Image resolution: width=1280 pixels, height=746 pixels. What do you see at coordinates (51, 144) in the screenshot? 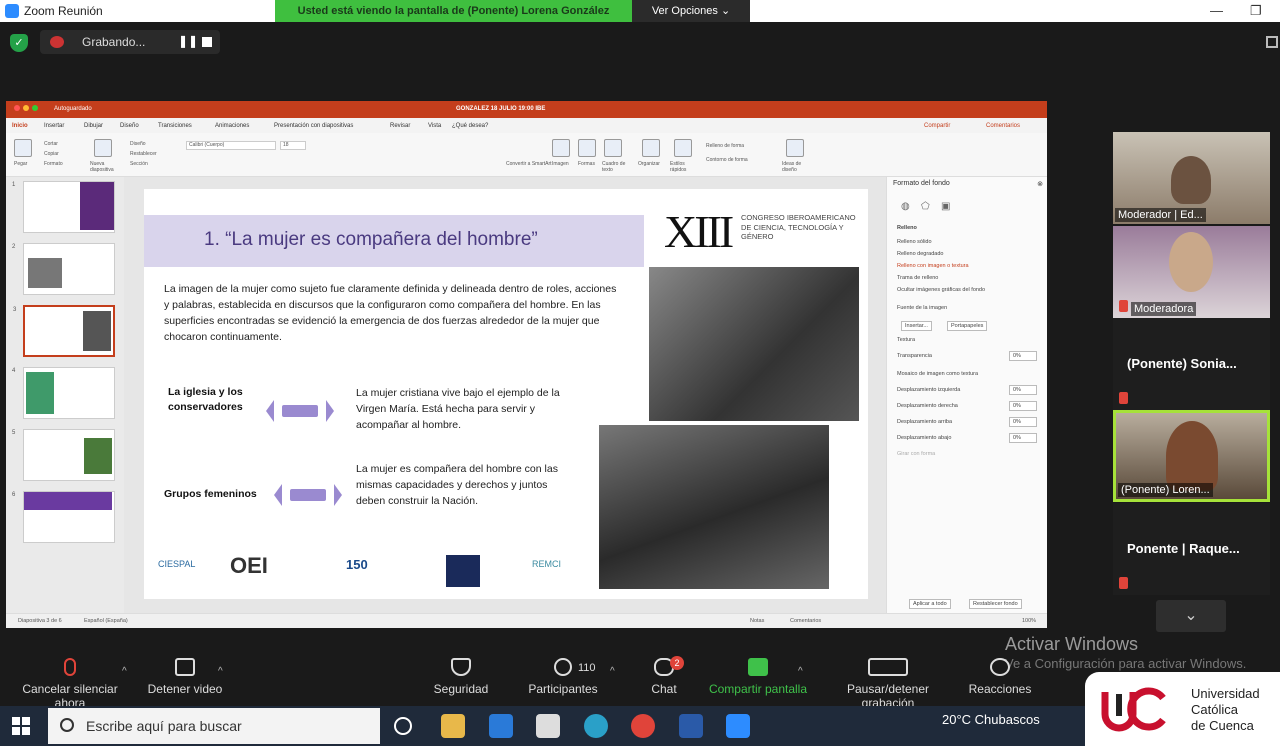
I see `cut-button: Cortar` at bounding box center [51, 144].